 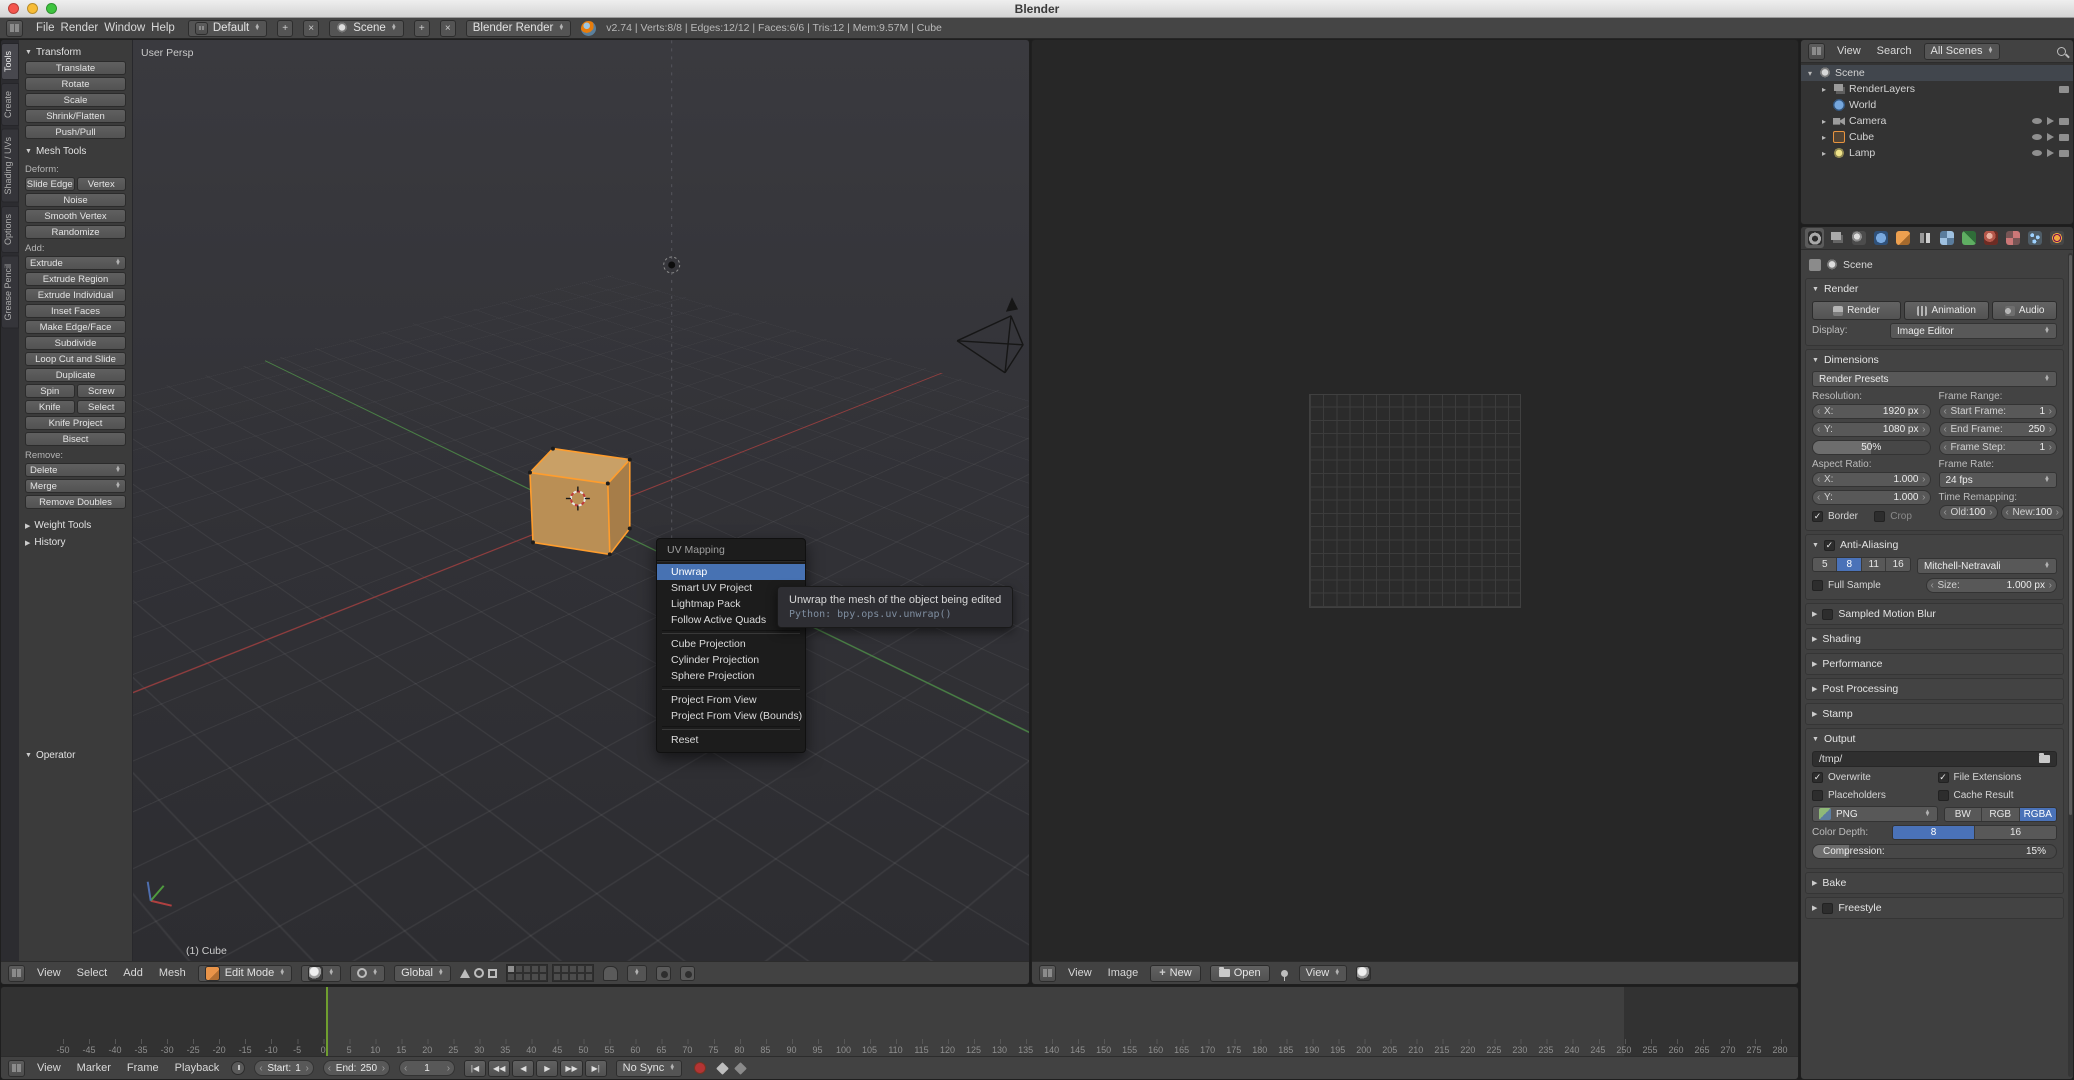 What do you see at coordinates (1934, 832) in the screenshot?
I see `color-depth-button: 8` at bounding box center [1934, 832].